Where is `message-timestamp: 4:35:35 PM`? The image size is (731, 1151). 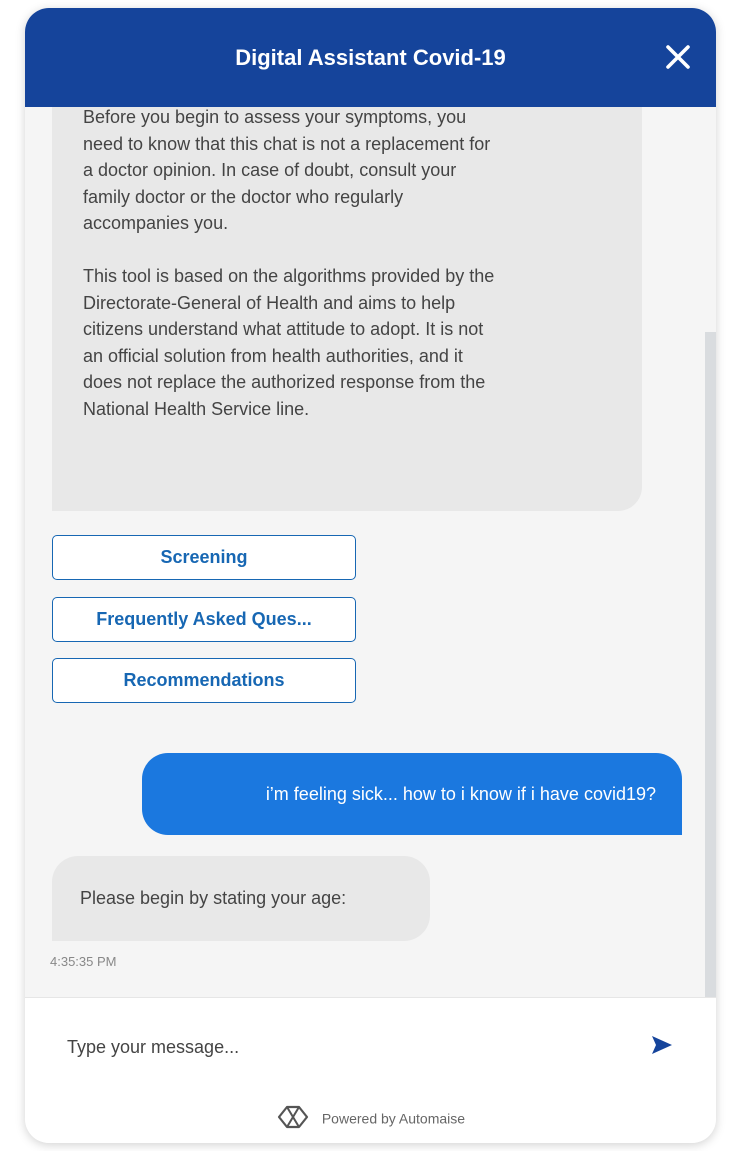 message-timestamp: 4:35:35 PM is located at coordinates (83, 961).